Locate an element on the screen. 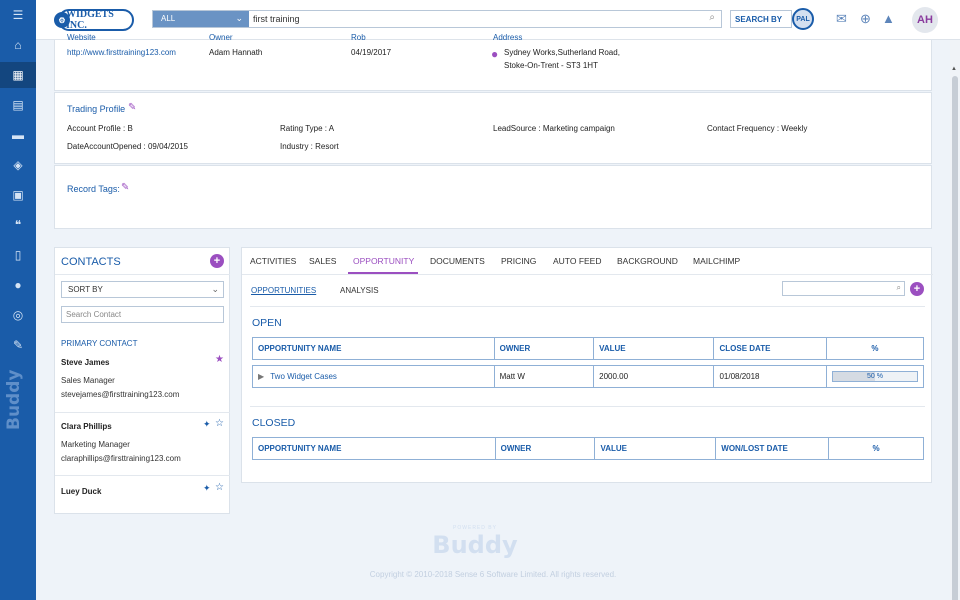  search-scope-select: ALL ⌄ is located at coordinates (201, 19).